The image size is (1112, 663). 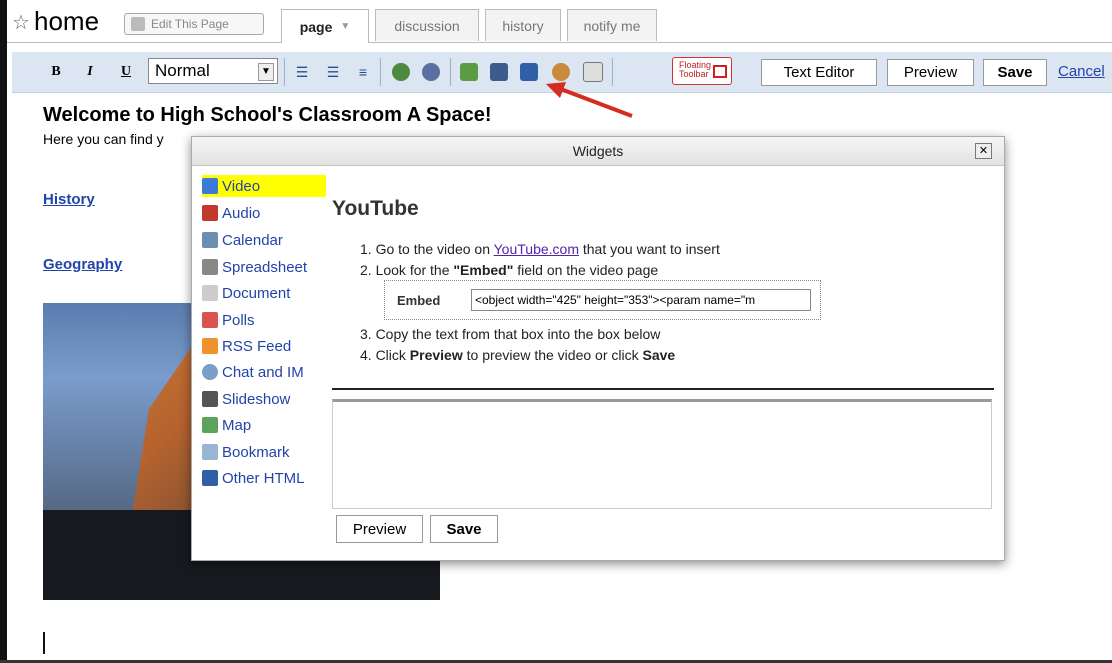 I want to click on tab-history-label: history, so click(x=523, y=25).